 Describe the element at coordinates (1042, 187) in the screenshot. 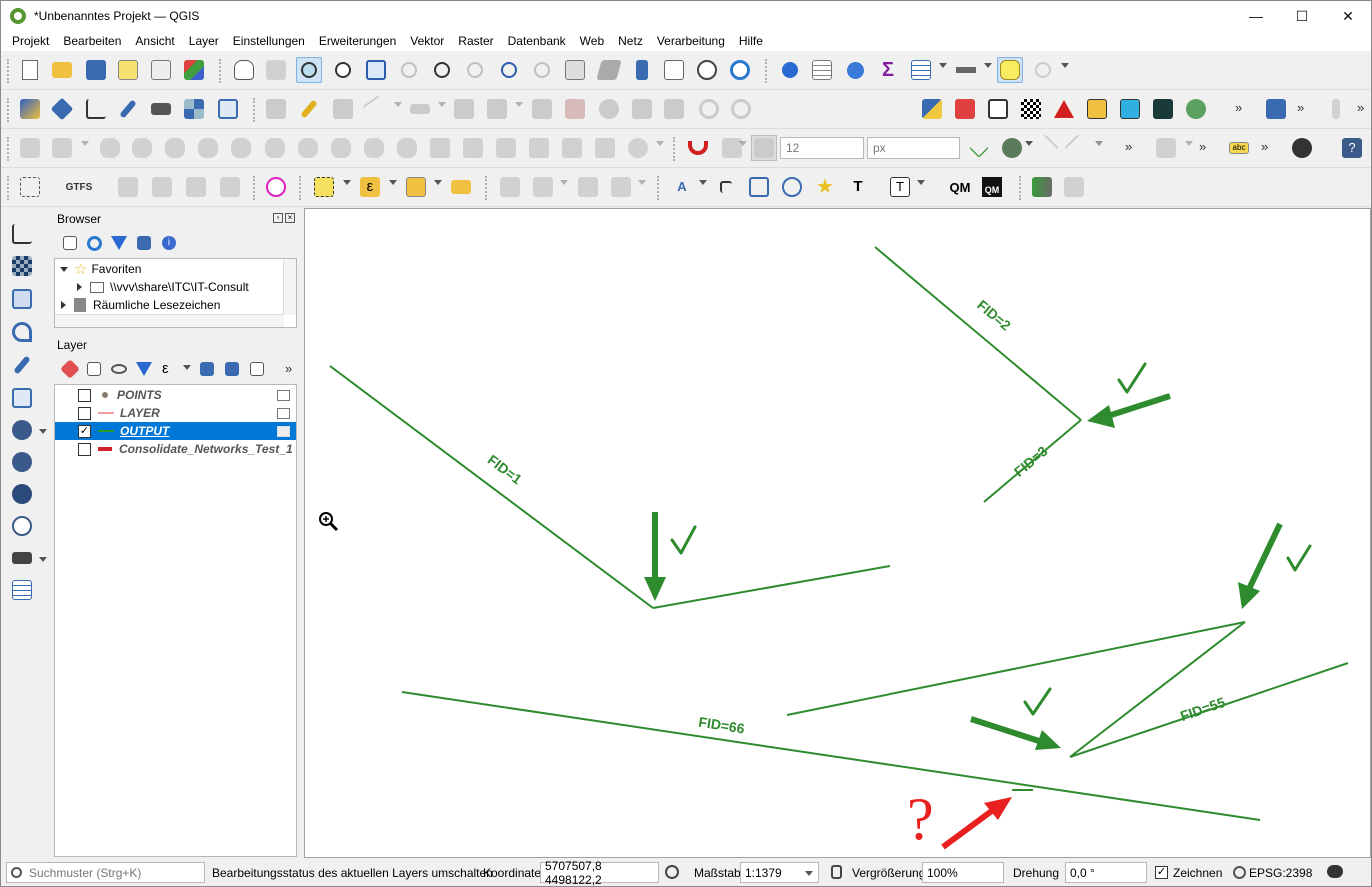

I see `plugin-button-tools` at that location.